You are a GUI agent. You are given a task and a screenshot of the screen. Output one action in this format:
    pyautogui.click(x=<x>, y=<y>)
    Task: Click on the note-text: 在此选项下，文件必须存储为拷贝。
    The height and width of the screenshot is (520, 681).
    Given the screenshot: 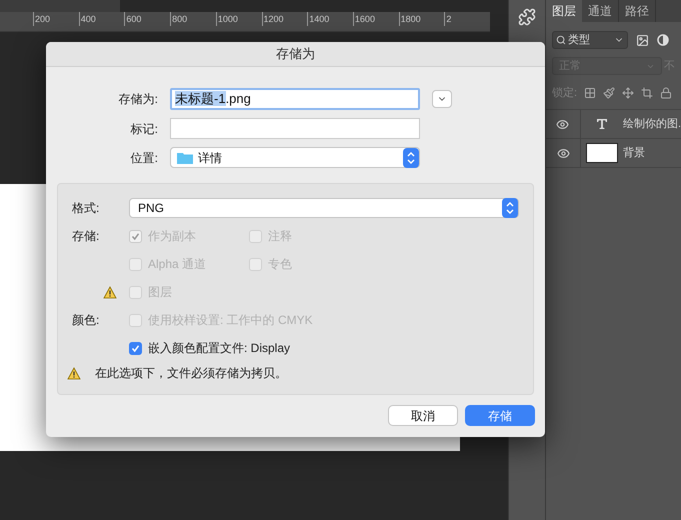 What is the action you would take?
    pyautogui.click(x=191, y=373)
    